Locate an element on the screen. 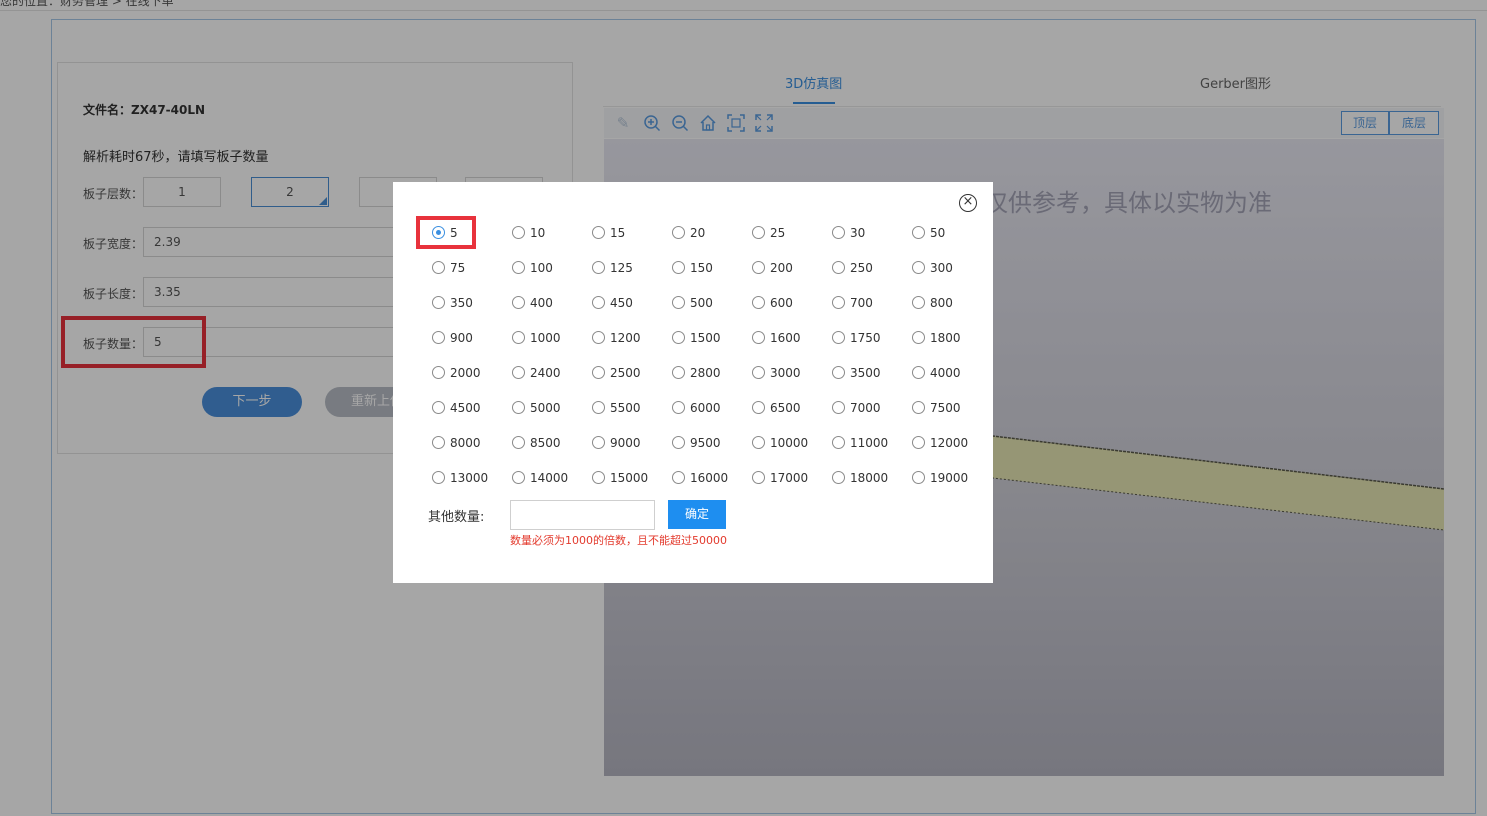  quantity-option-label: 700 is located at coordinates (861, 303).